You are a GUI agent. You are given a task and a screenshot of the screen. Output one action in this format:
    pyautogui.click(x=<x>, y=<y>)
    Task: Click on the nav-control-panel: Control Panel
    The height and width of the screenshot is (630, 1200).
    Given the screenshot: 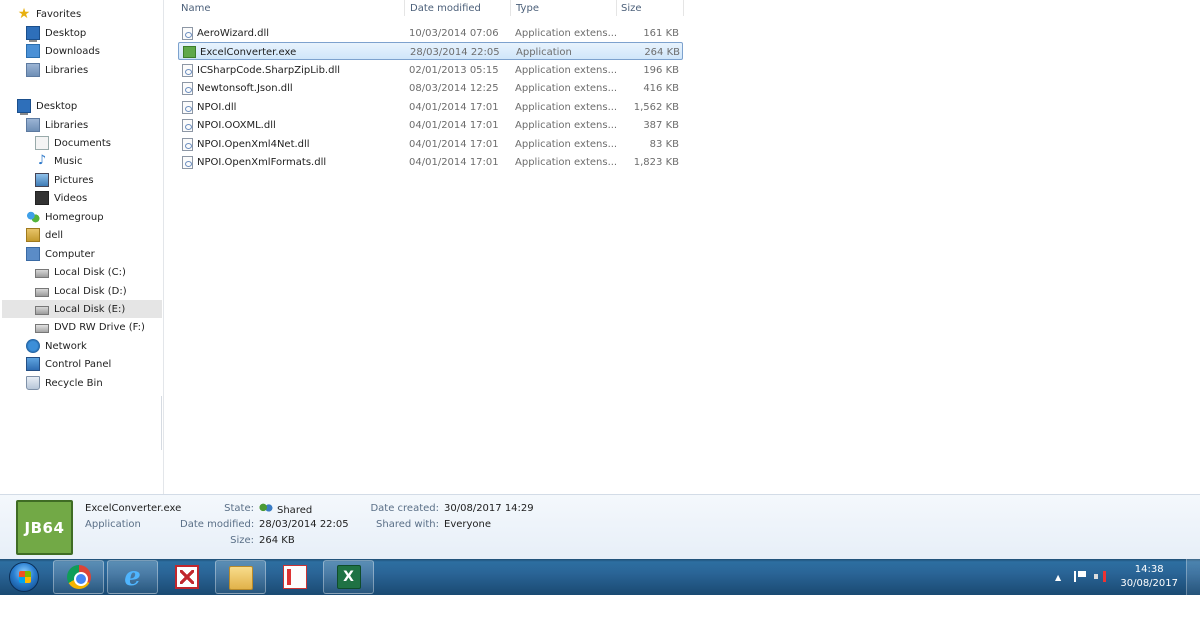 What is the action you would take?
    pyautogui.click(x=68, y=364)
    